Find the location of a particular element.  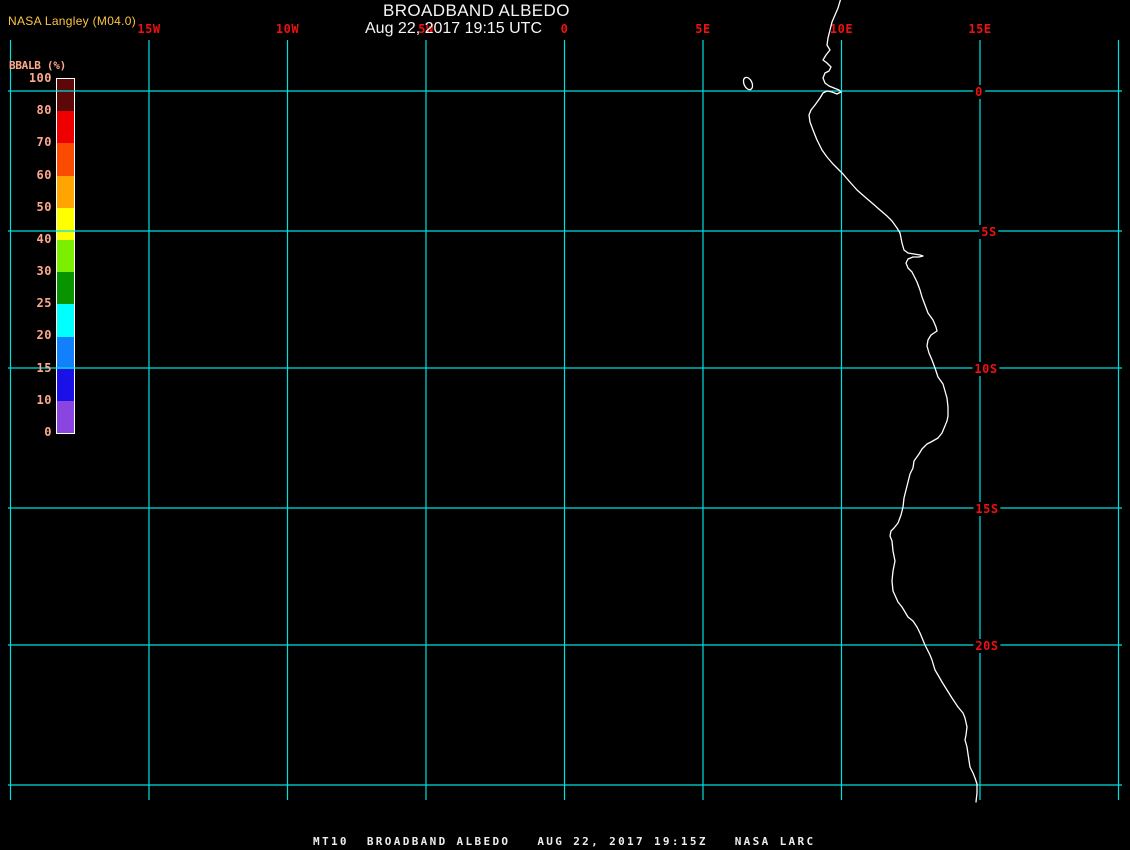

colorbar-tick-25: 25 is located at coordinates (44, 303).